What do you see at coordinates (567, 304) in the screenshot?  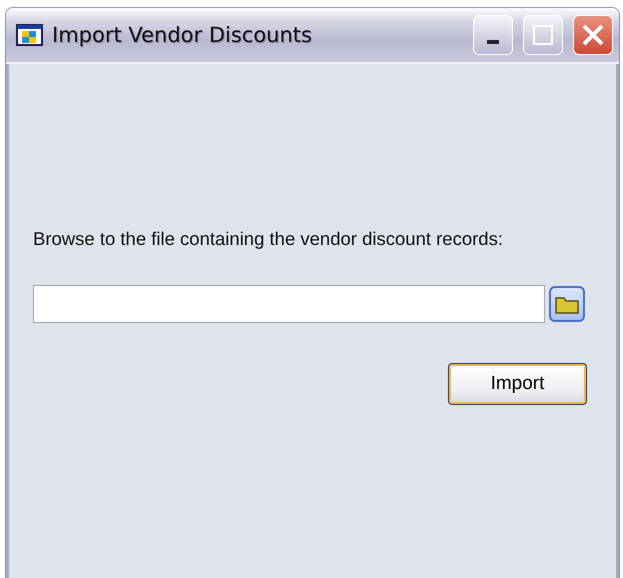 I see `browse-button` at bounding box center [567, 304].